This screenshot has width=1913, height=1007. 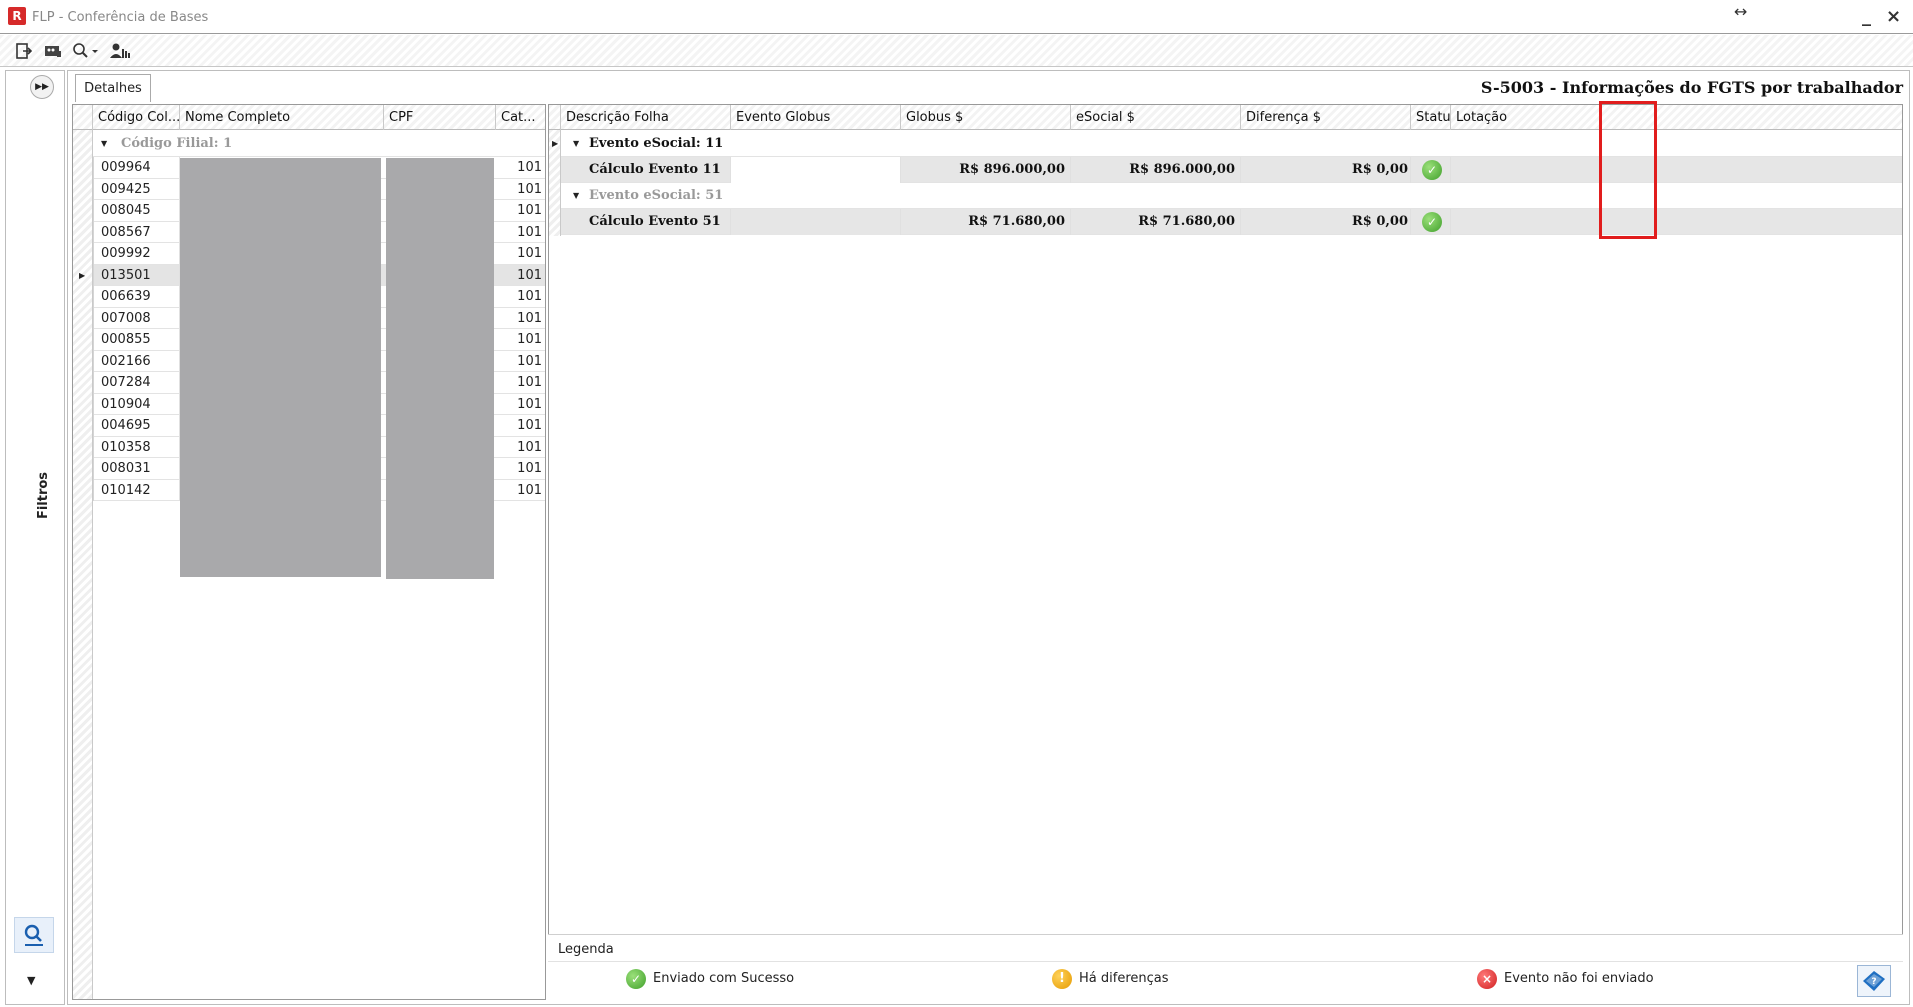 What do you see at coordinates (440, 368) in the screenshot?
I see `masked-cpfs` at bounding box center [440, 368].